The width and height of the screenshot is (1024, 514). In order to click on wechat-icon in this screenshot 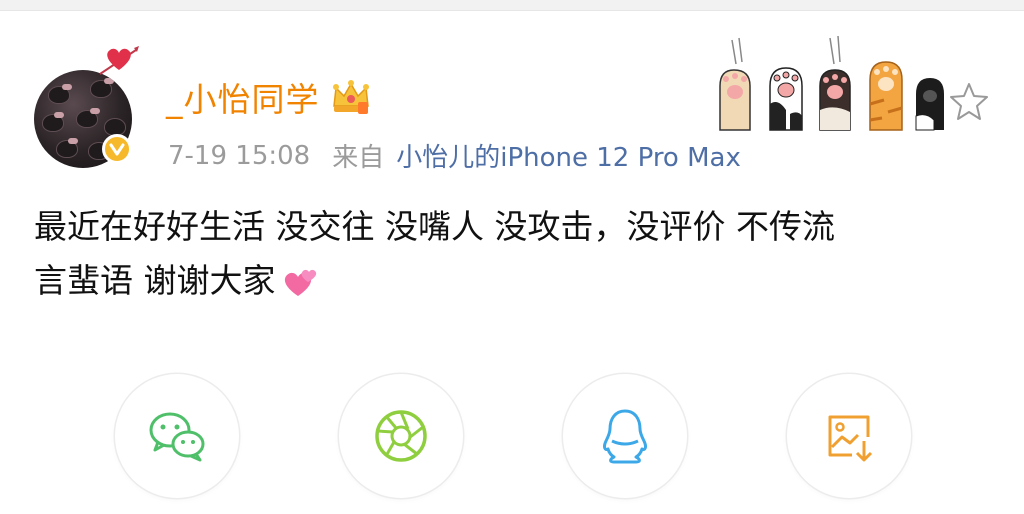, I will do `click(177, 437)`.